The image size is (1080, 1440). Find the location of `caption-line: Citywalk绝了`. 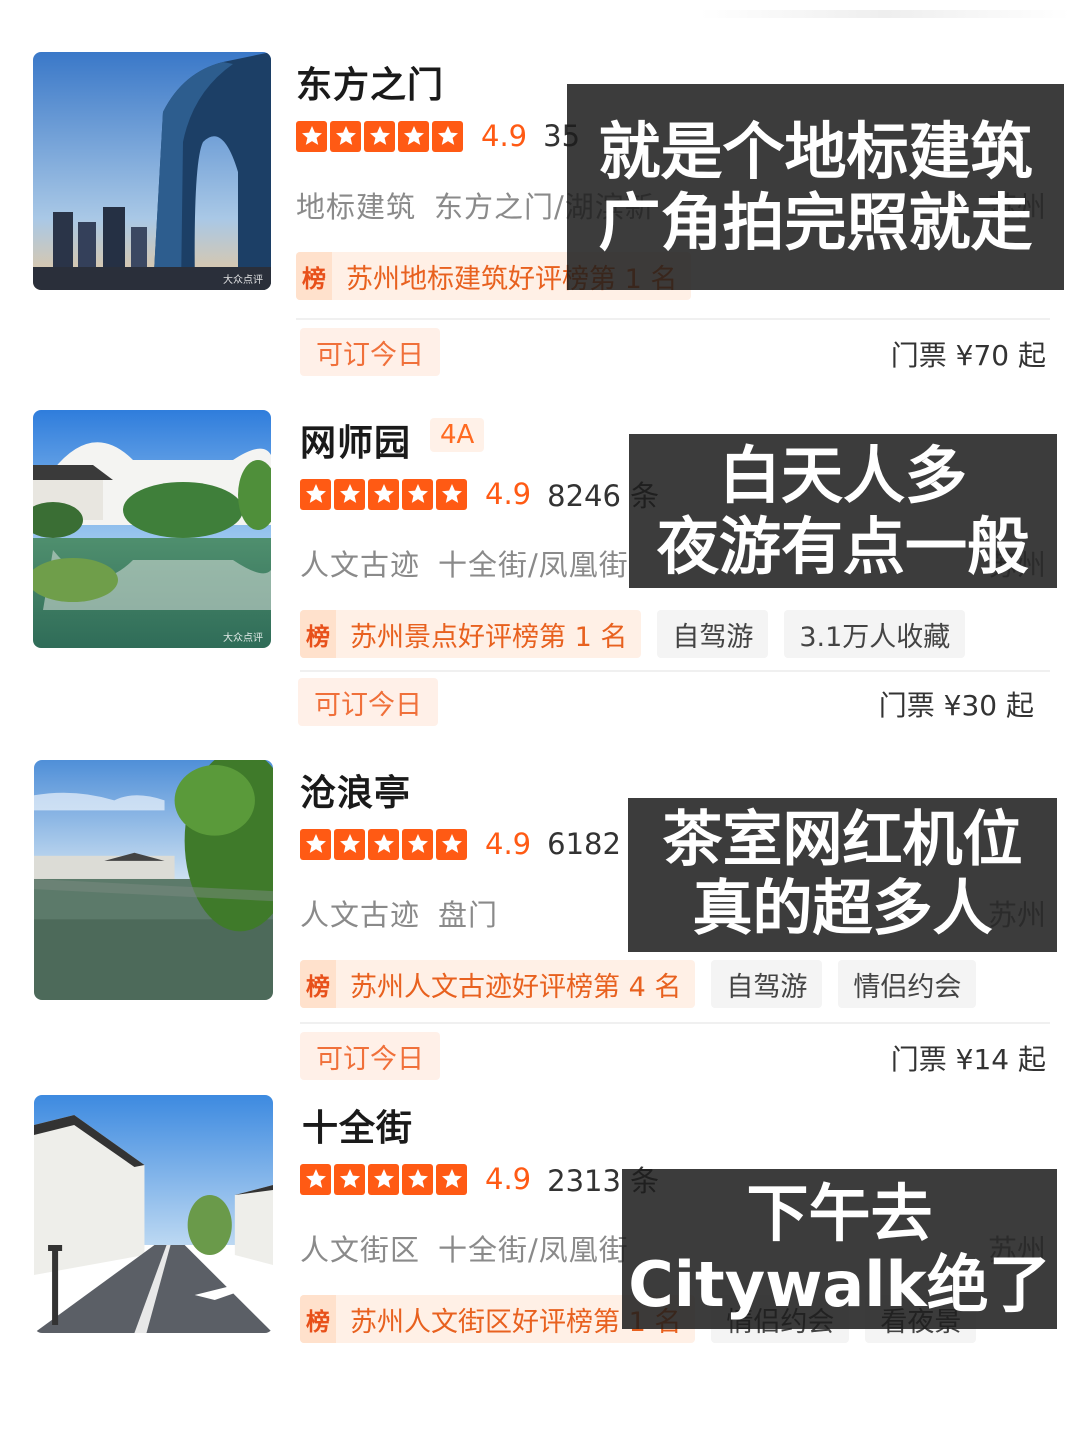

caption-line: Citywalk绝了 is located at coordinates (839, 1284).